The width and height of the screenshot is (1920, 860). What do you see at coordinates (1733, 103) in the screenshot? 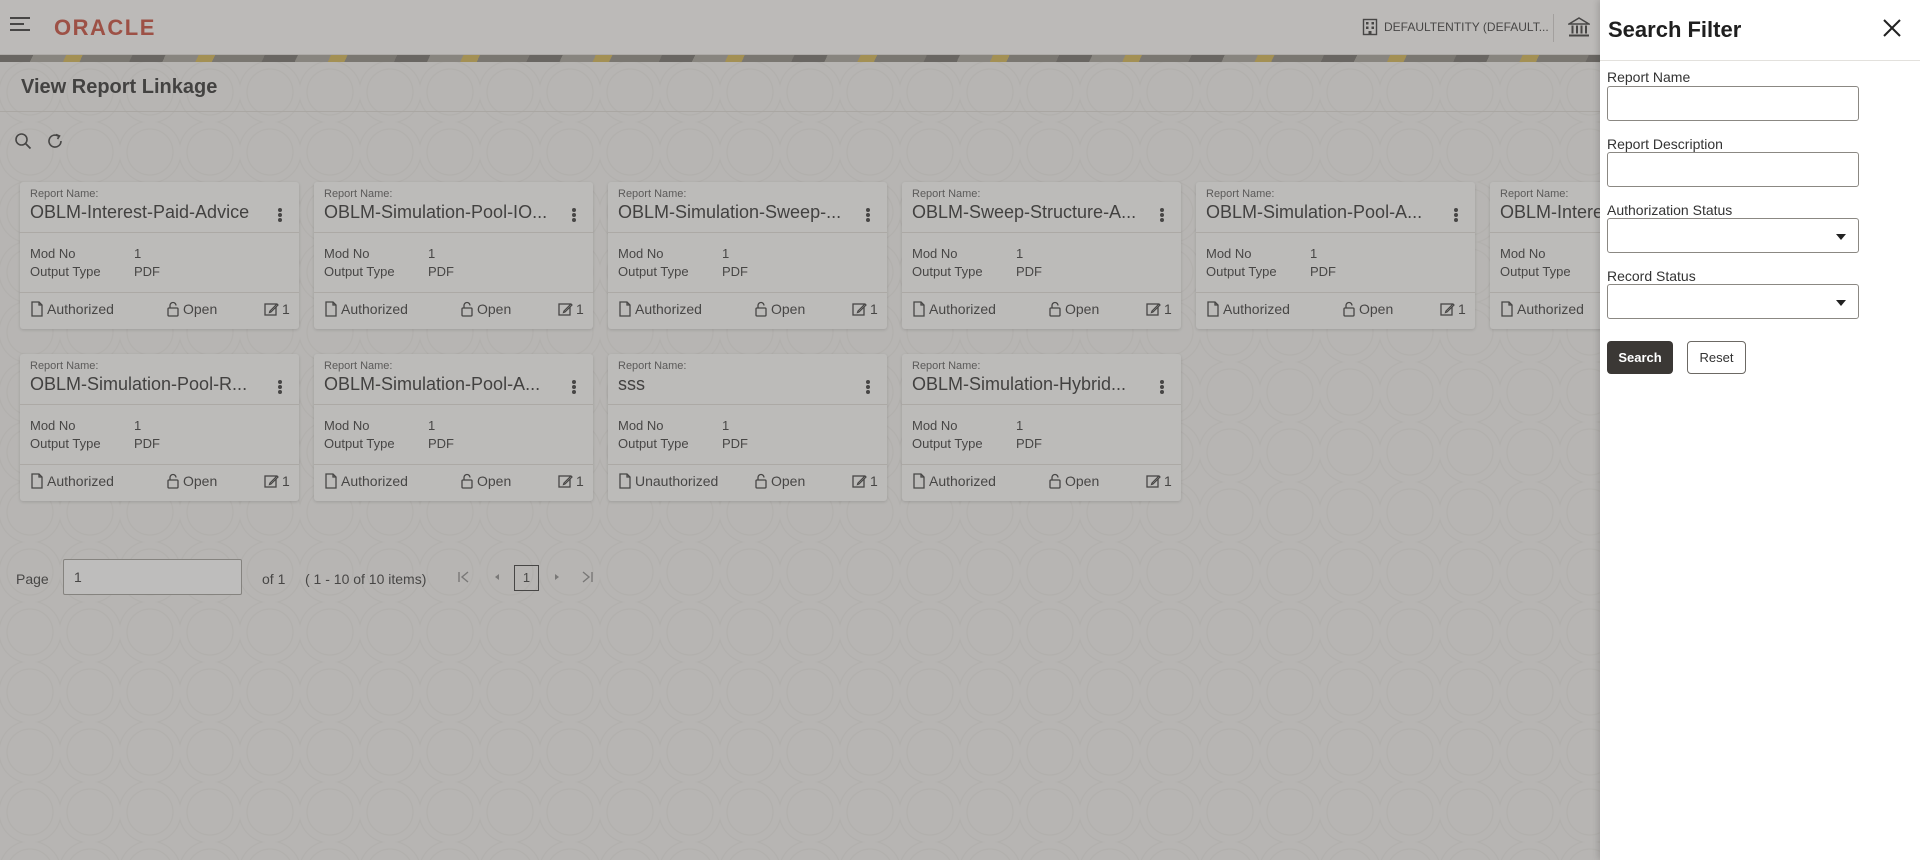
I see `report-name-input` at bounding box center [1733, 103].